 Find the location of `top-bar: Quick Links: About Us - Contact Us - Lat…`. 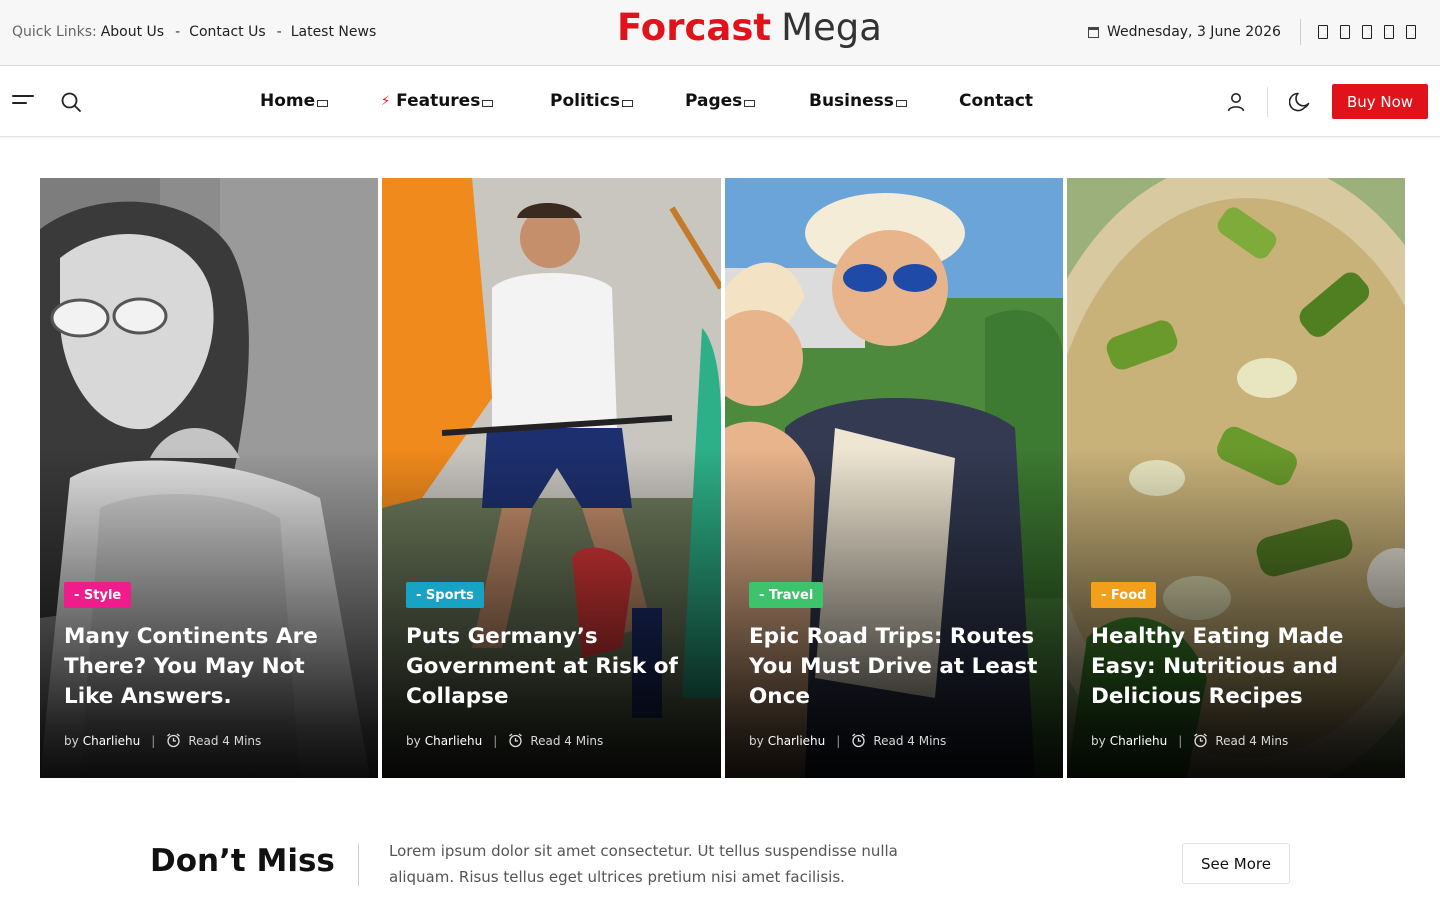

top-bar: Quick Links: About Us - Contact Us - Lat… is located at coordinates (720, 33).